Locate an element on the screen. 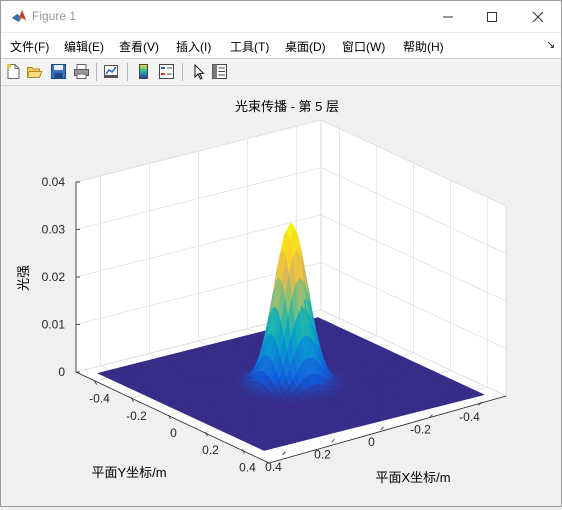 Image resolution: width=562 pixels, height=510 pixels. menu-view: 查看(V) is located at coordinates (139, 46).